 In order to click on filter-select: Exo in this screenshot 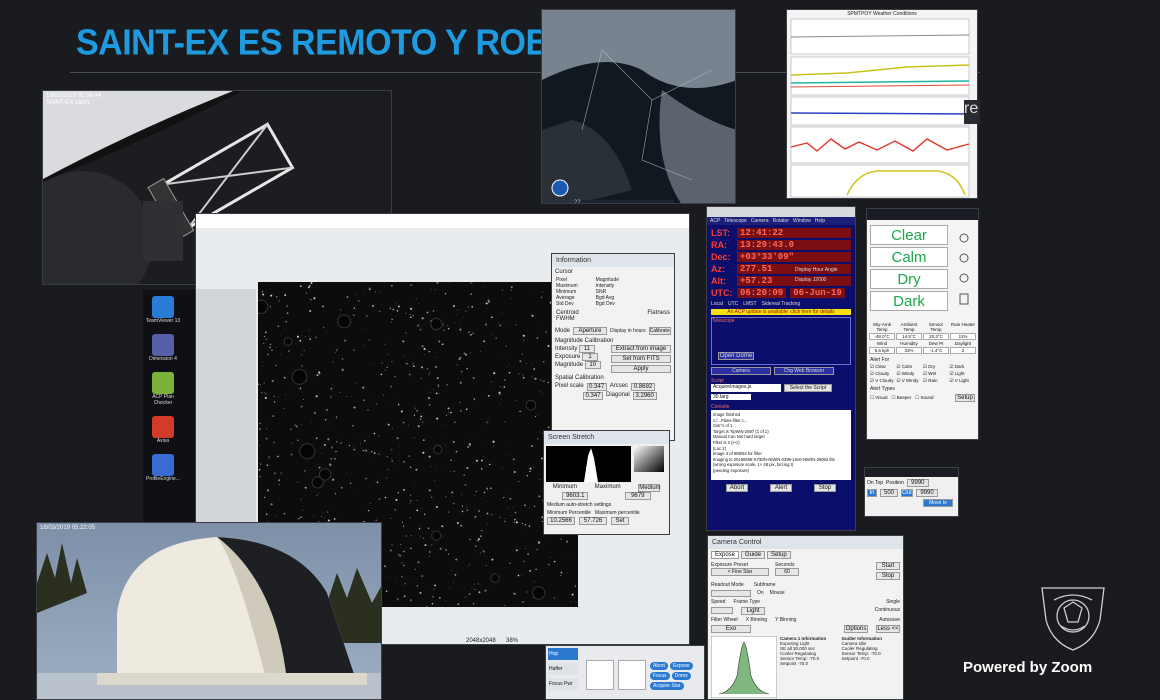, I will do `click(731, 629)`.